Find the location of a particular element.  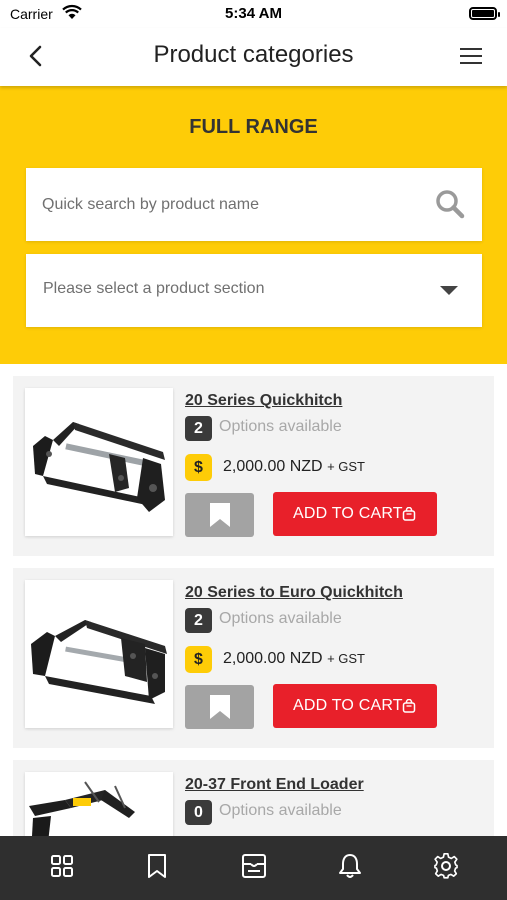

battery-icon is located at coordinates (484, 13).